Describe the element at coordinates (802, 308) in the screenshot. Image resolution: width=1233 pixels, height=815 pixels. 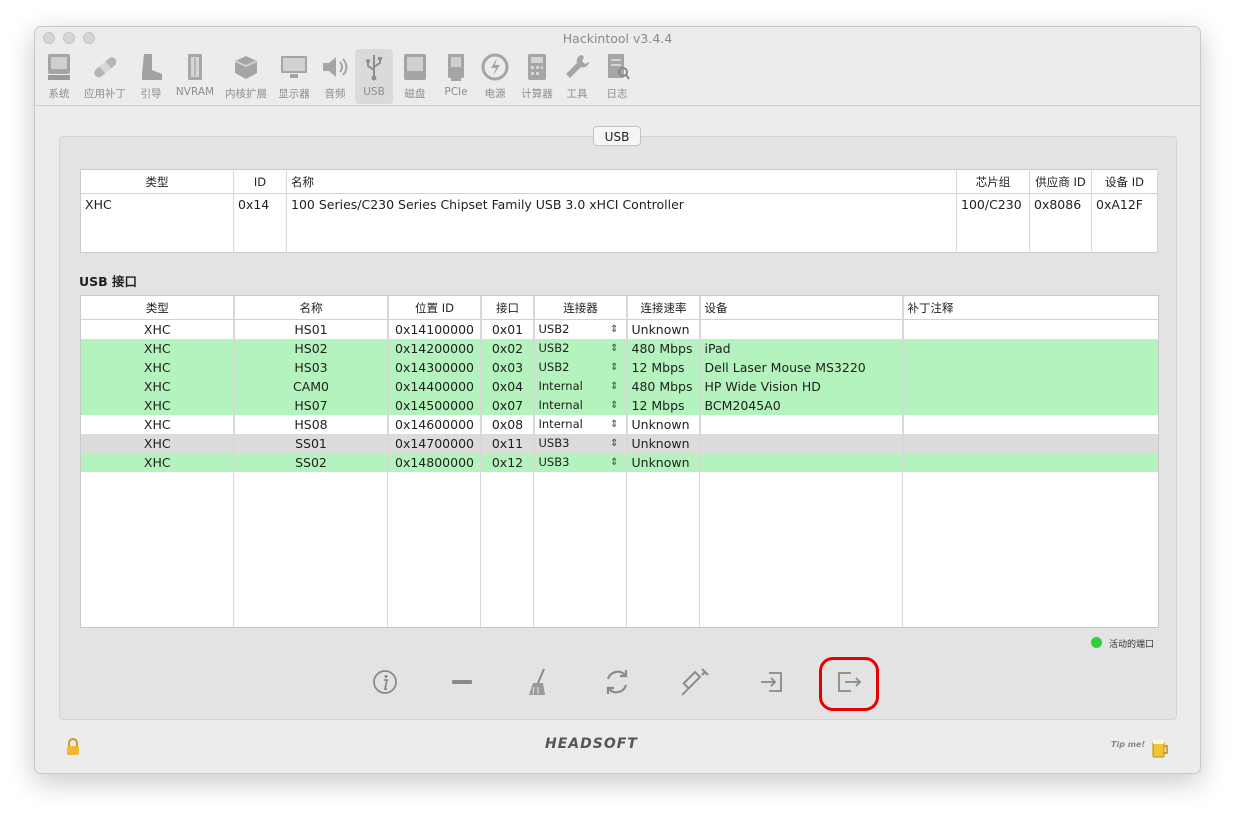
I see `column-header: 设备` at that location.